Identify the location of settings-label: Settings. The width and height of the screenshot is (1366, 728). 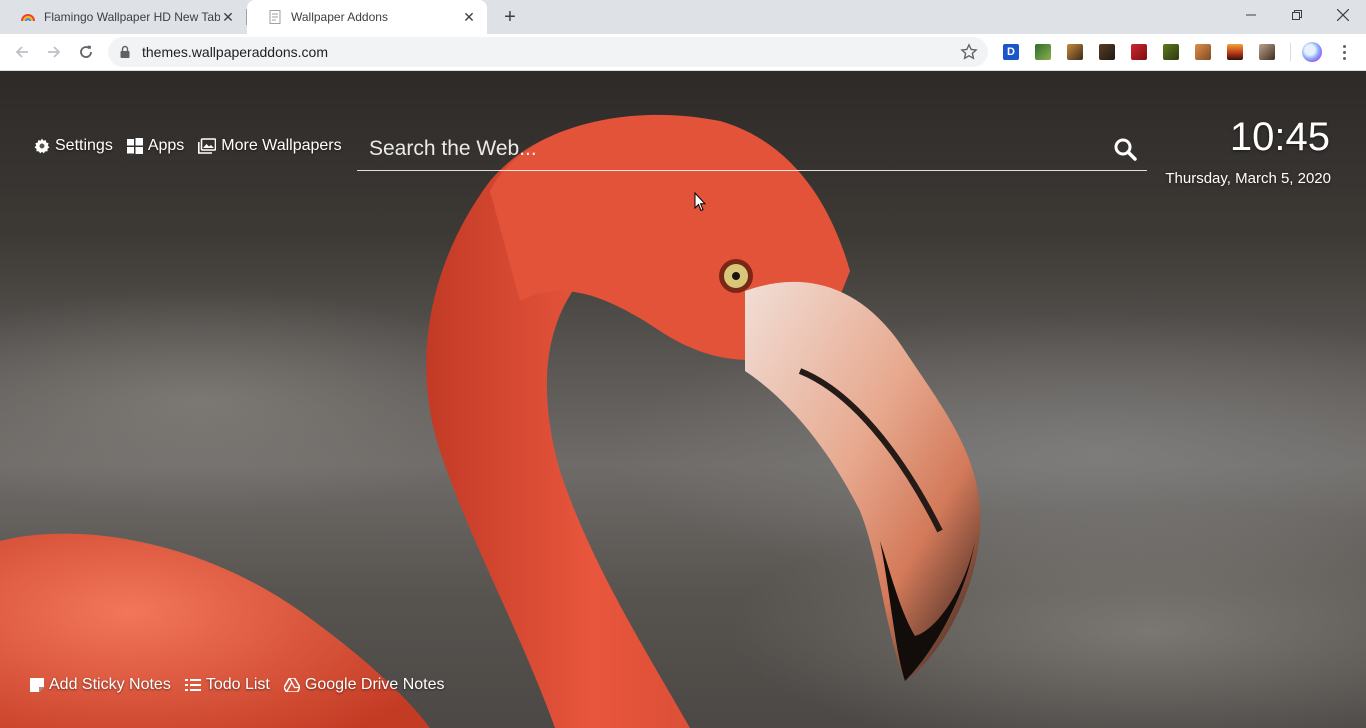
(84, 145).